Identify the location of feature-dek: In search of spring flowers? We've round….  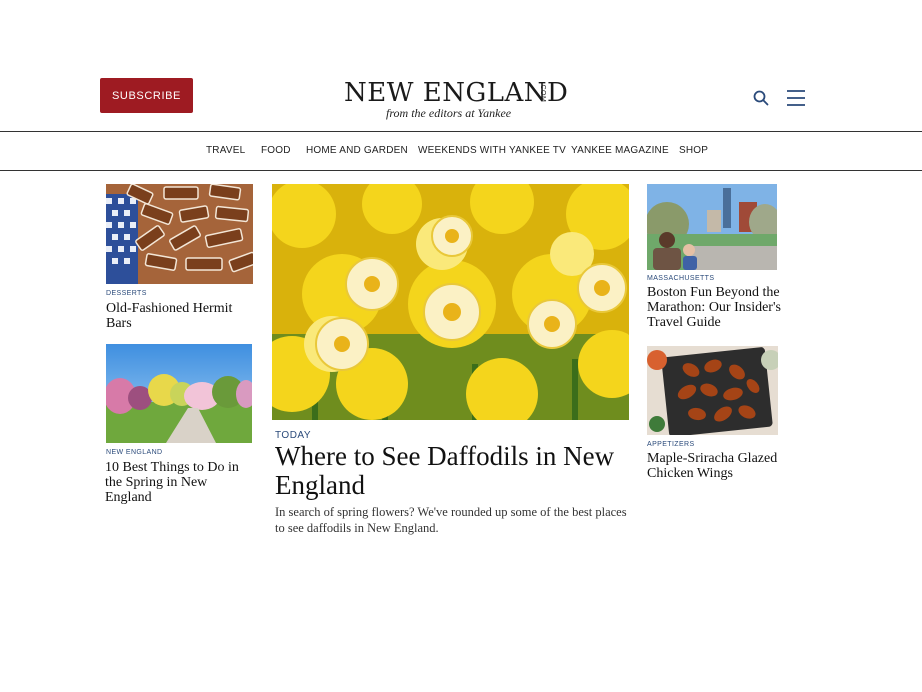
(451, 520).